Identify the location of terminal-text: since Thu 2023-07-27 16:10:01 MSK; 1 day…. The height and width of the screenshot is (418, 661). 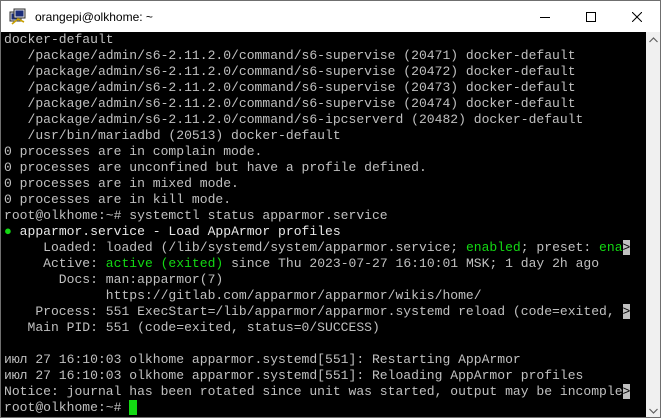
(411, 263).